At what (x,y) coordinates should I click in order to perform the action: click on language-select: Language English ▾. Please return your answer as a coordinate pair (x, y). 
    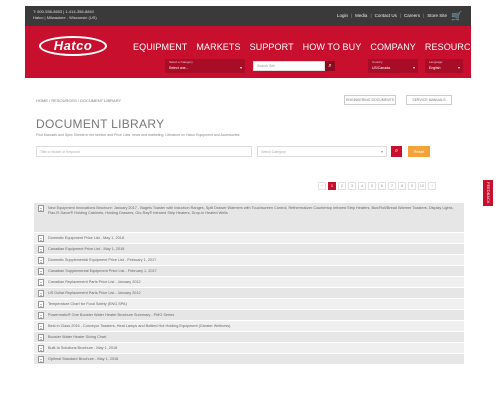
    Looking at the image, I should click on (444, 66).